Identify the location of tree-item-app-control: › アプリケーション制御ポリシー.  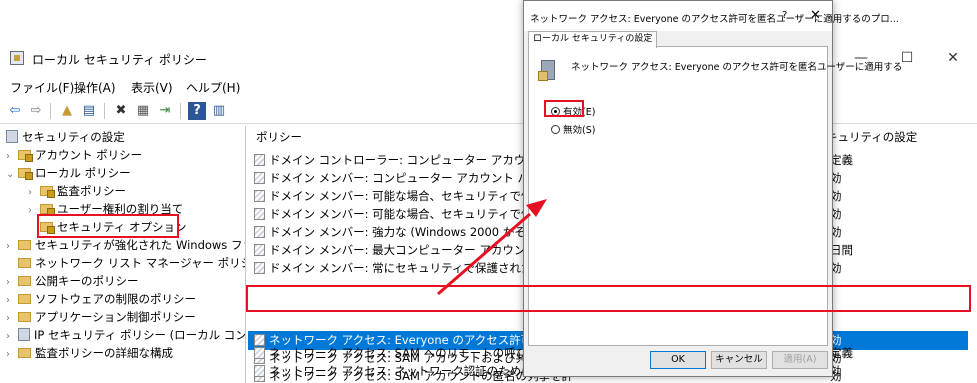
(101, 317).